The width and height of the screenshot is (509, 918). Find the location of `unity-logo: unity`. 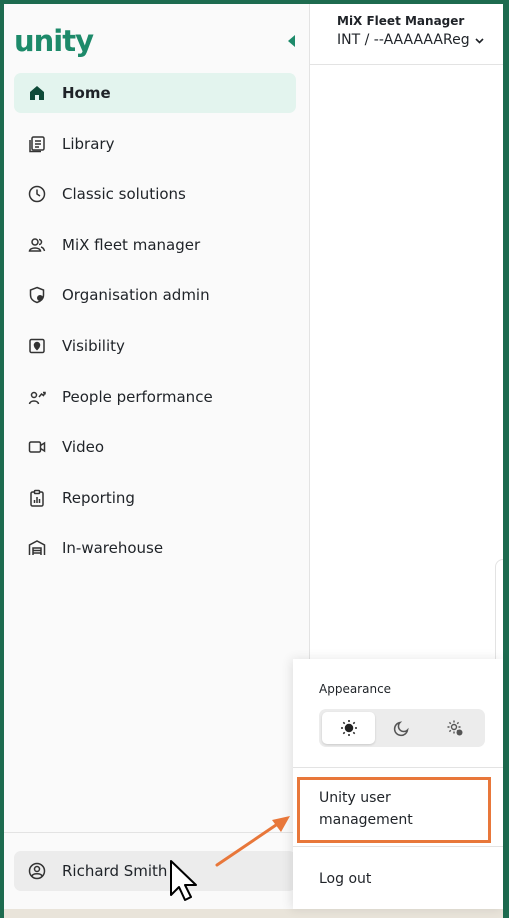

unity-logo: unity is located at coordinates (54, 41).